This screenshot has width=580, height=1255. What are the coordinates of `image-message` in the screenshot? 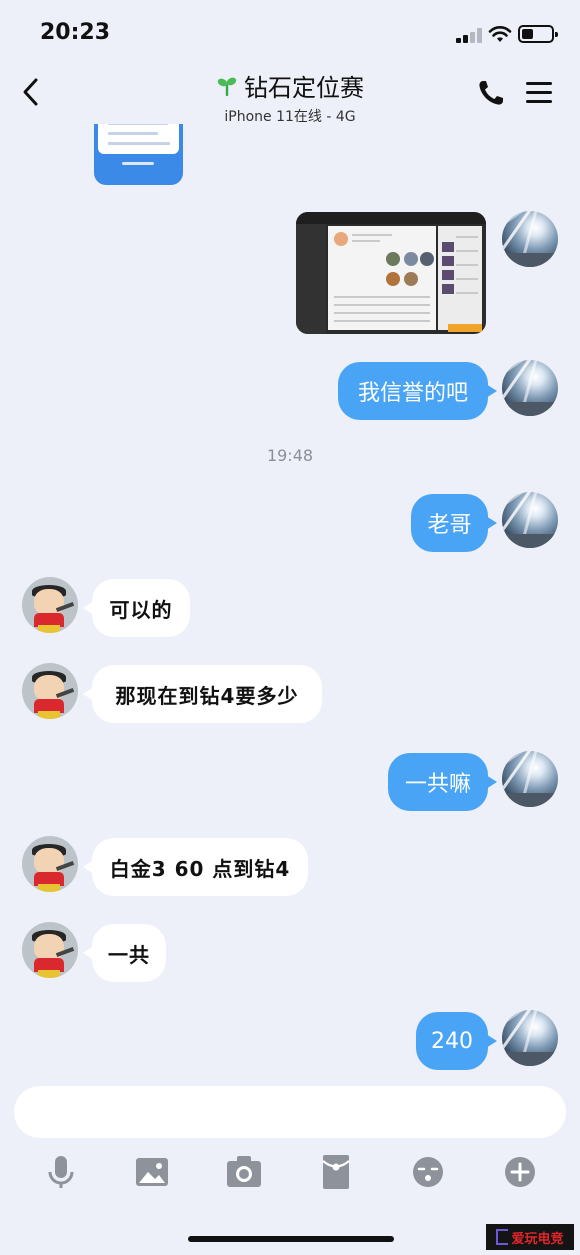 It's located at (391, 273).